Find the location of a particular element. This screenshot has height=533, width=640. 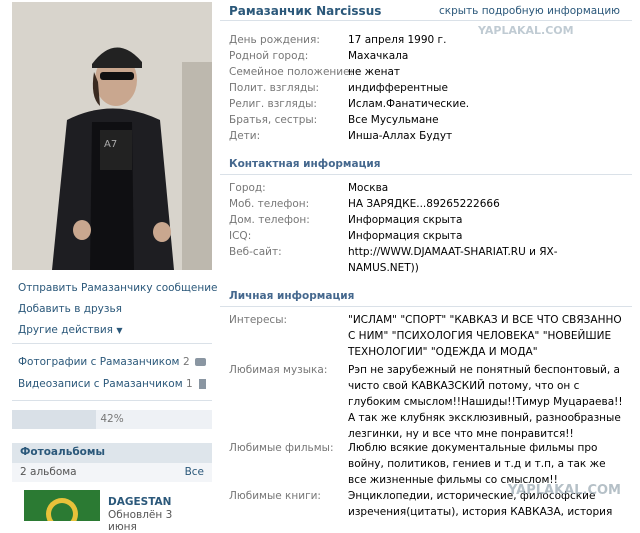

watermark-bottom: YAPLAKAL.COM is located at coordinates (564, 490).